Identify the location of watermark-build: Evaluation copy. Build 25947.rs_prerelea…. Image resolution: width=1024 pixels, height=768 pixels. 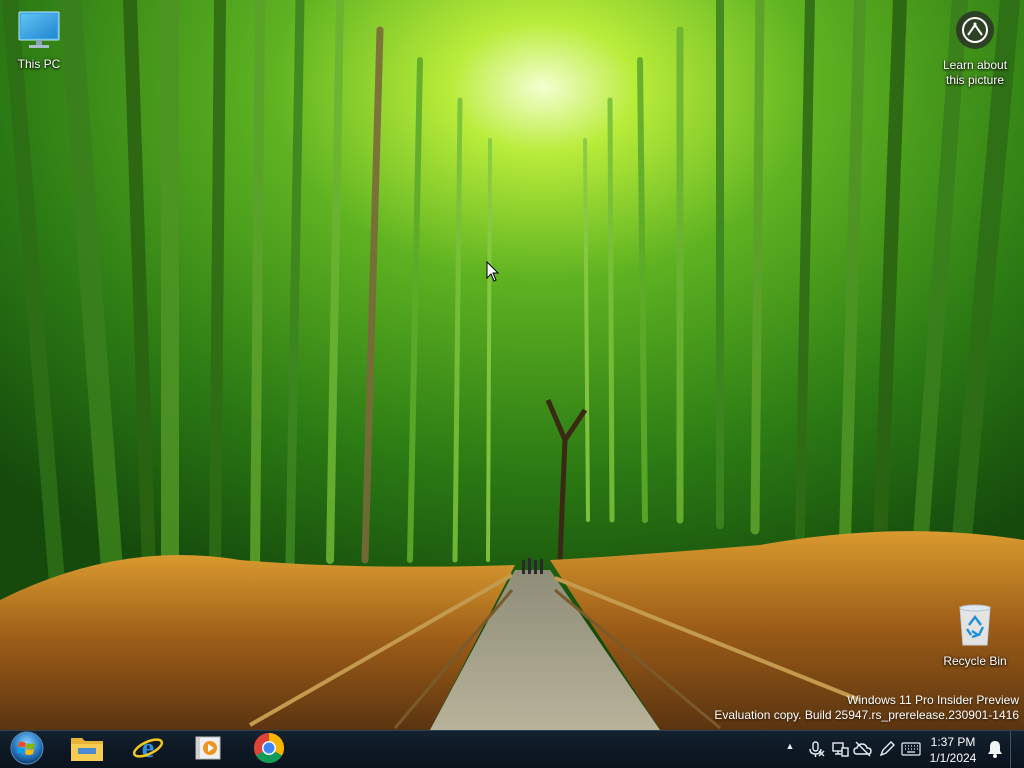
(866, 715).